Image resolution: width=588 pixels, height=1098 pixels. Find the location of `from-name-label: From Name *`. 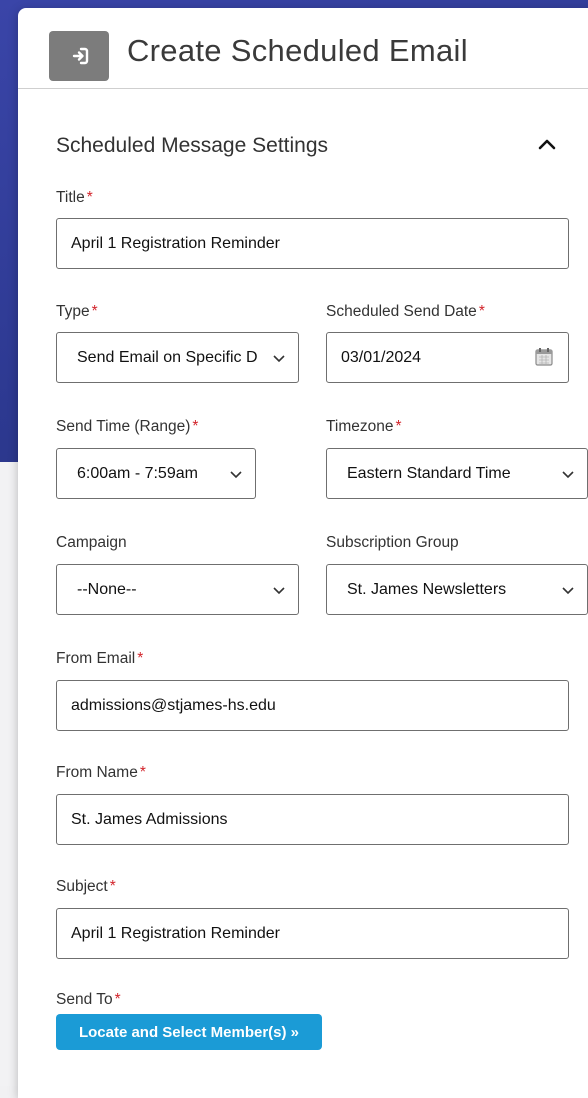

from-name-label: From Name * is located at coordinates (101, 772).